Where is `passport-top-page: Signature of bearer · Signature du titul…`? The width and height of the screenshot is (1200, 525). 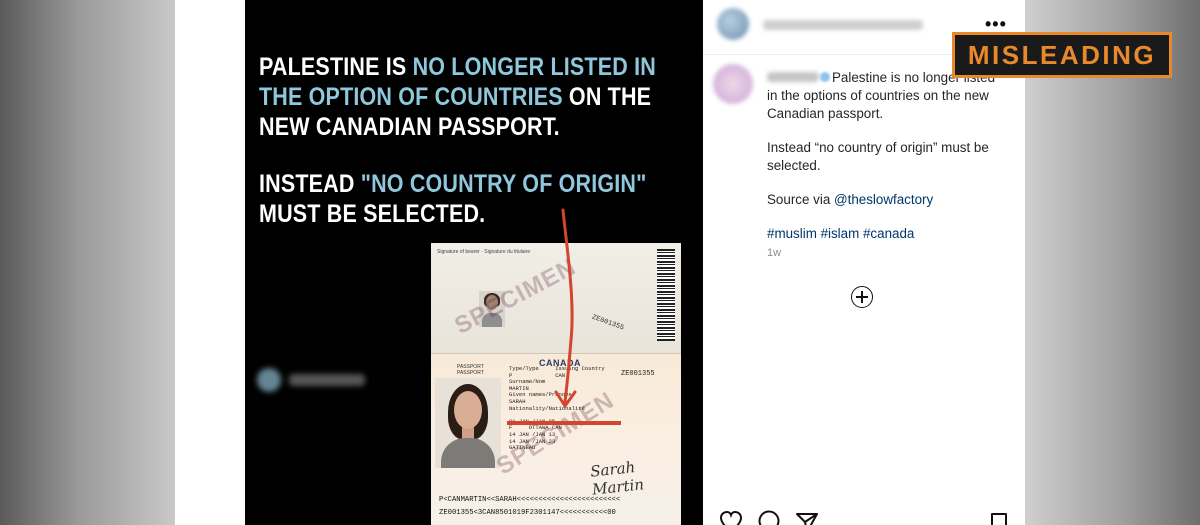
passport-top-page: Signature of bearer · Signature du titul… is located at coordinates (556, 298).